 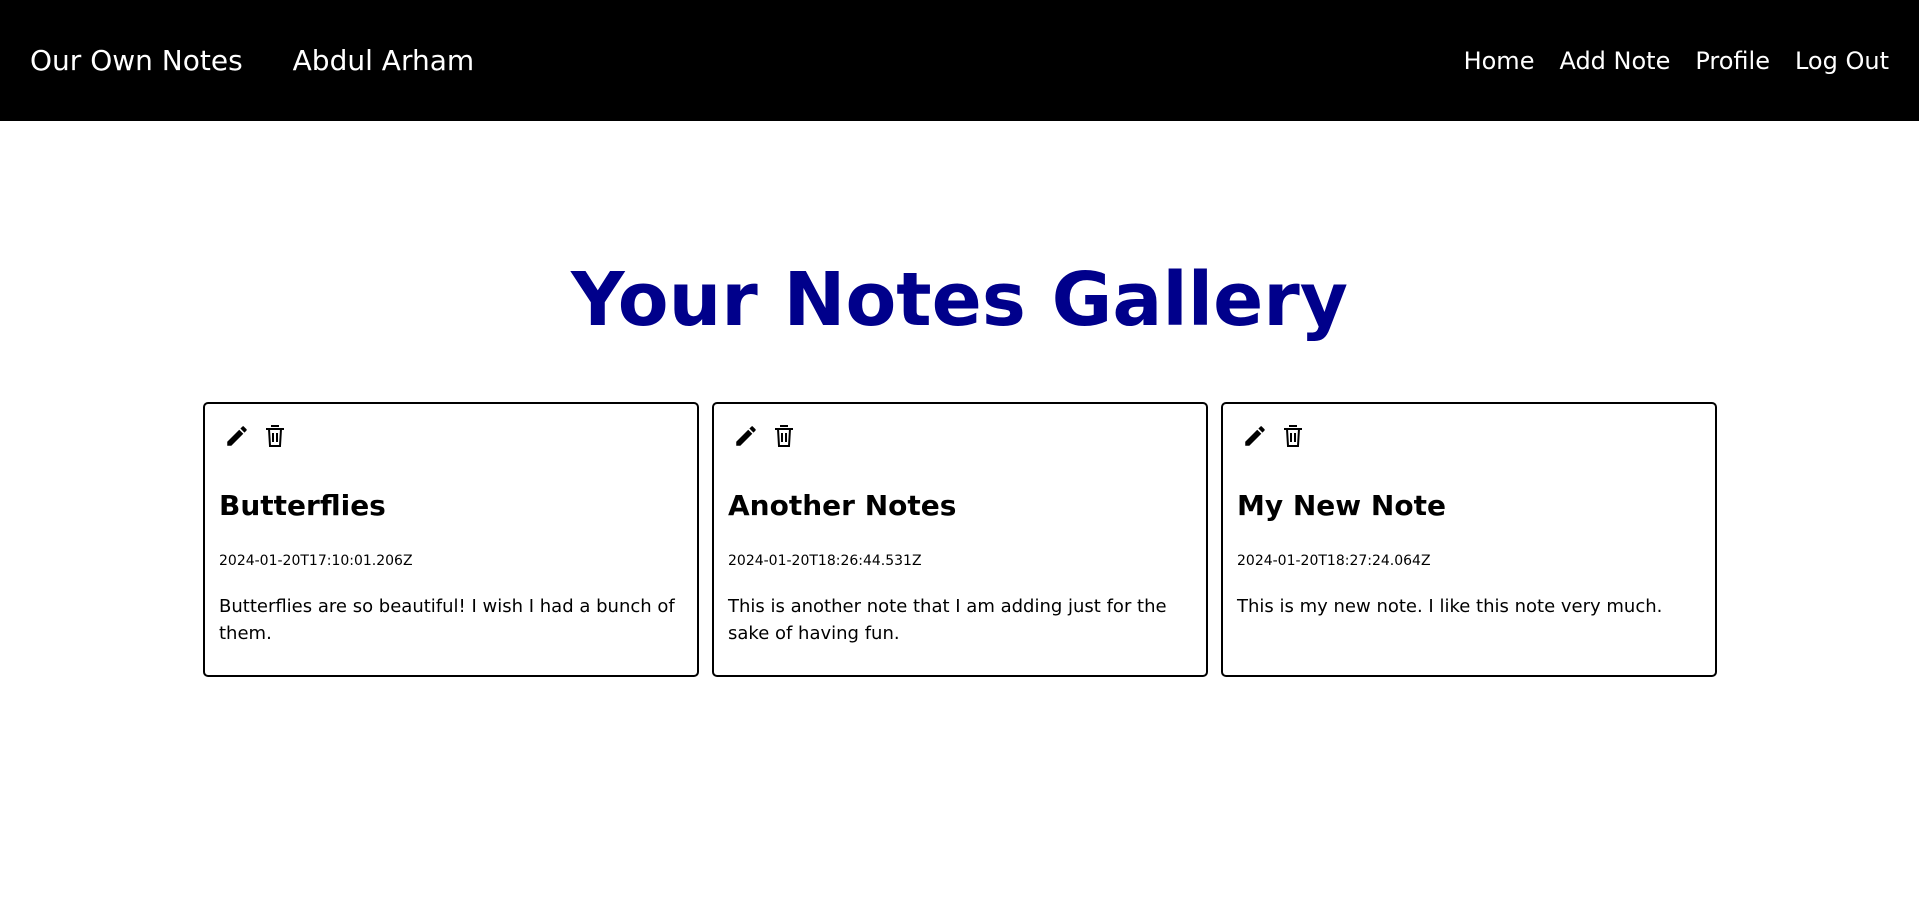 I want to click on note-date: 2024-01-20T18:27:24.064Z, so click(x=1334, y=561).